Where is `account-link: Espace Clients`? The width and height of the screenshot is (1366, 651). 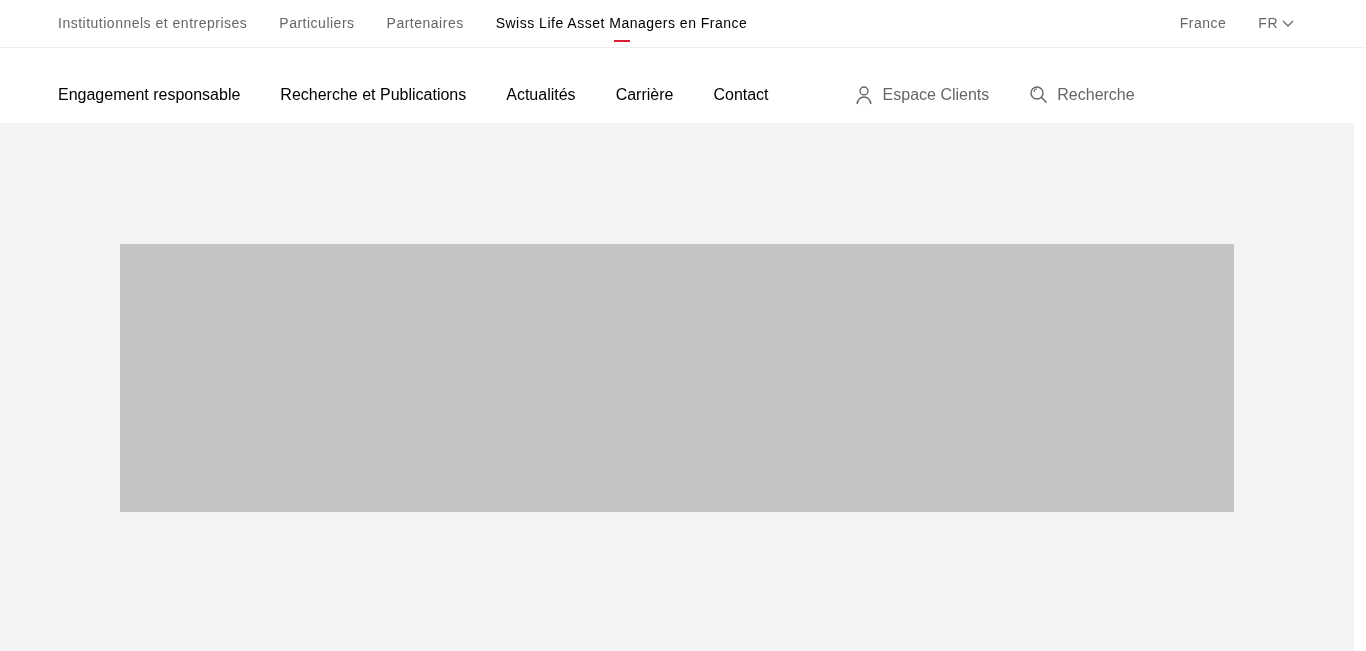 account-link: Espace Clients is located at coordinates (922, 95).